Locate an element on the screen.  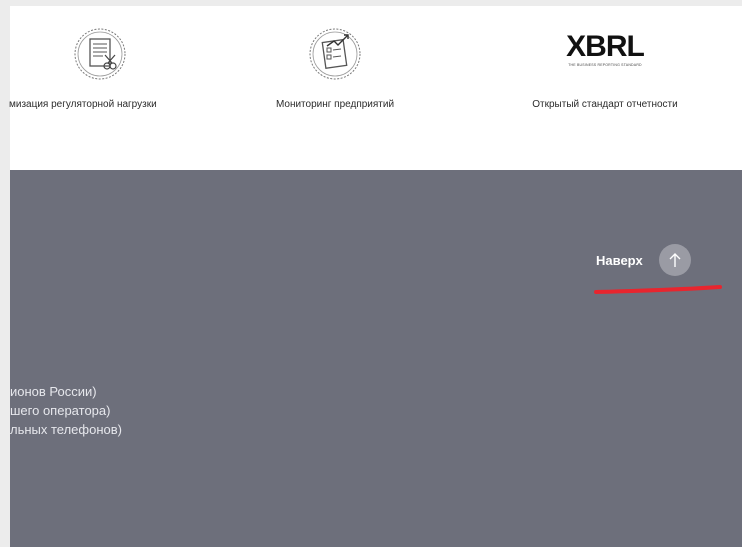
back-to-top-button is located at coordinates (674, 260).